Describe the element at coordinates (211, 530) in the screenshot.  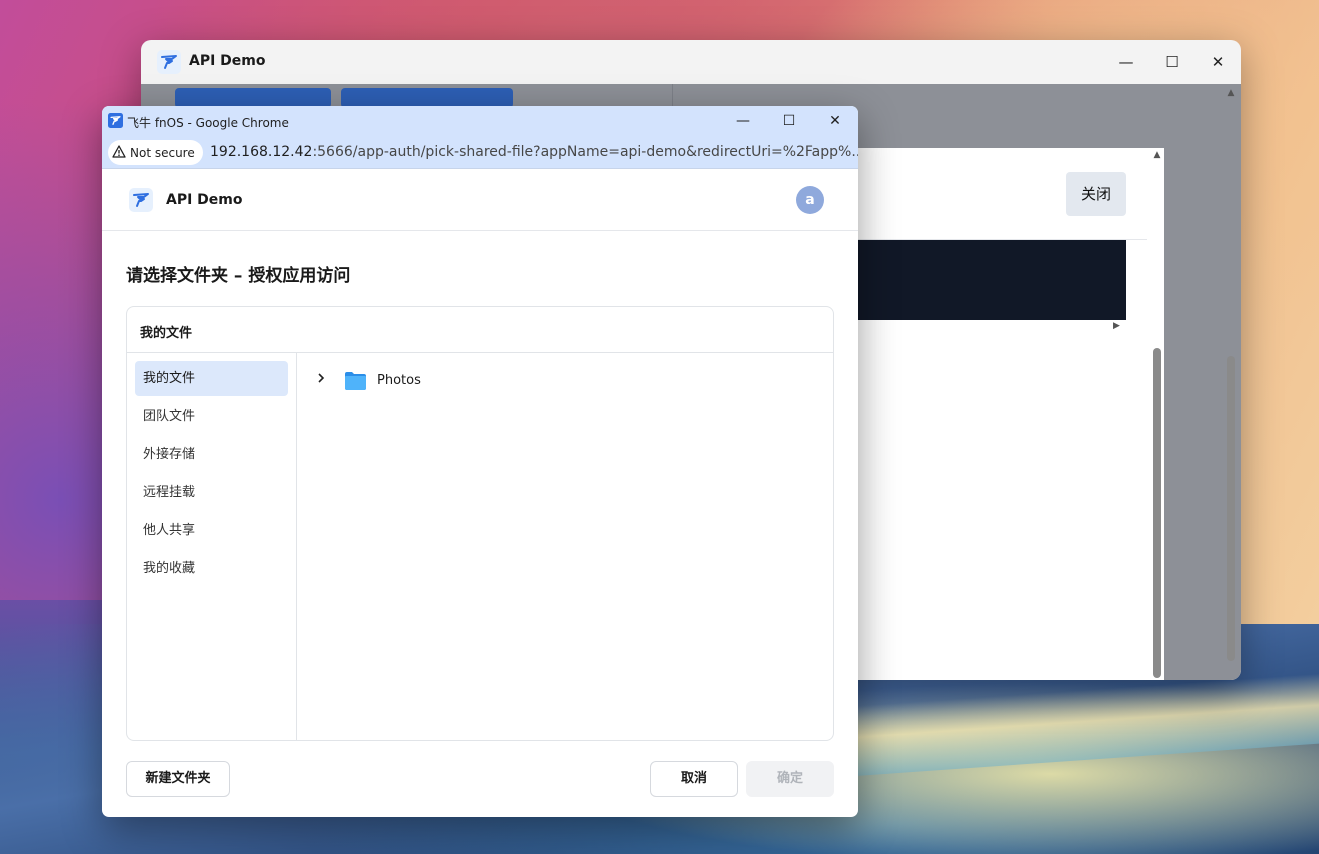
I see `sidebar-item-shared-with-me: 他人共享` at that location.